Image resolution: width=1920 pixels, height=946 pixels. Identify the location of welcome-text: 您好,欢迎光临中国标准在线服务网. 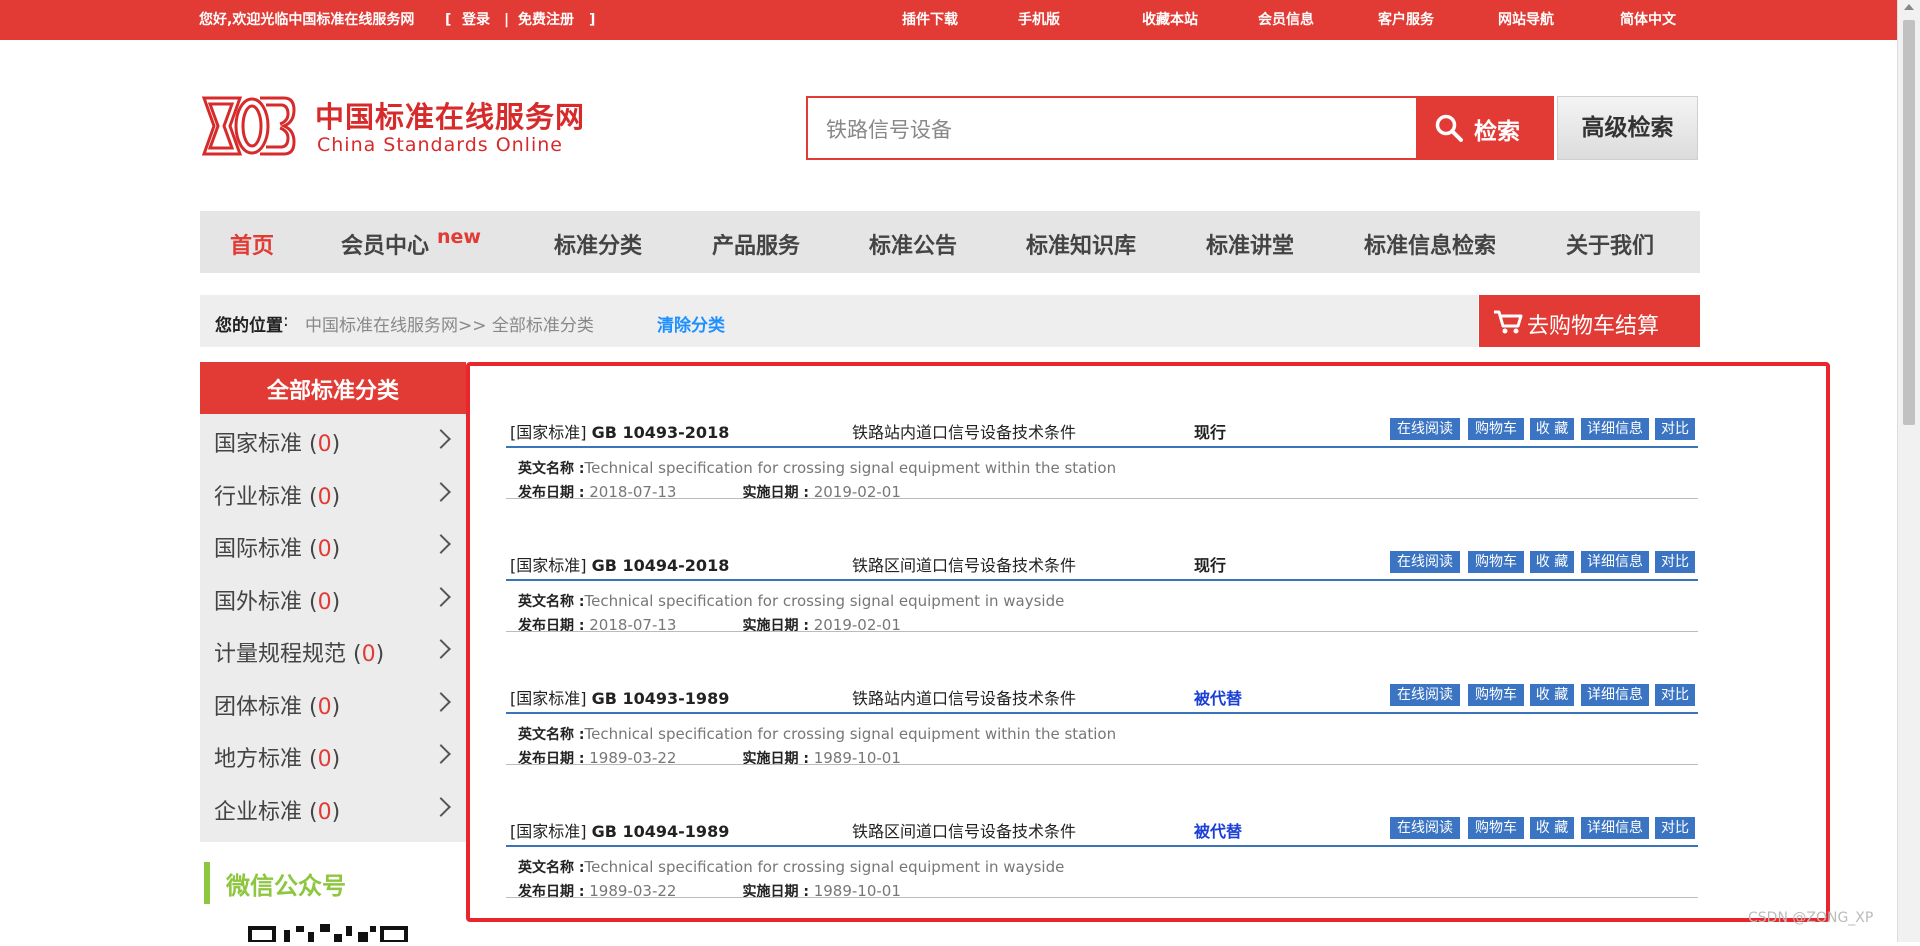
(307, 20).